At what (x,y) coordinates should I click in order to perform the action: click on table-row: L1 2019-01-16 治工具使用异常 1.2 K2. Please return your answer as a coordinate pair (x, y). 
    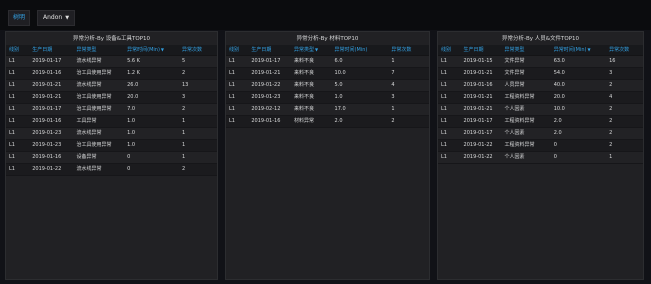
    Looking at the image, I should click on (111, 73).